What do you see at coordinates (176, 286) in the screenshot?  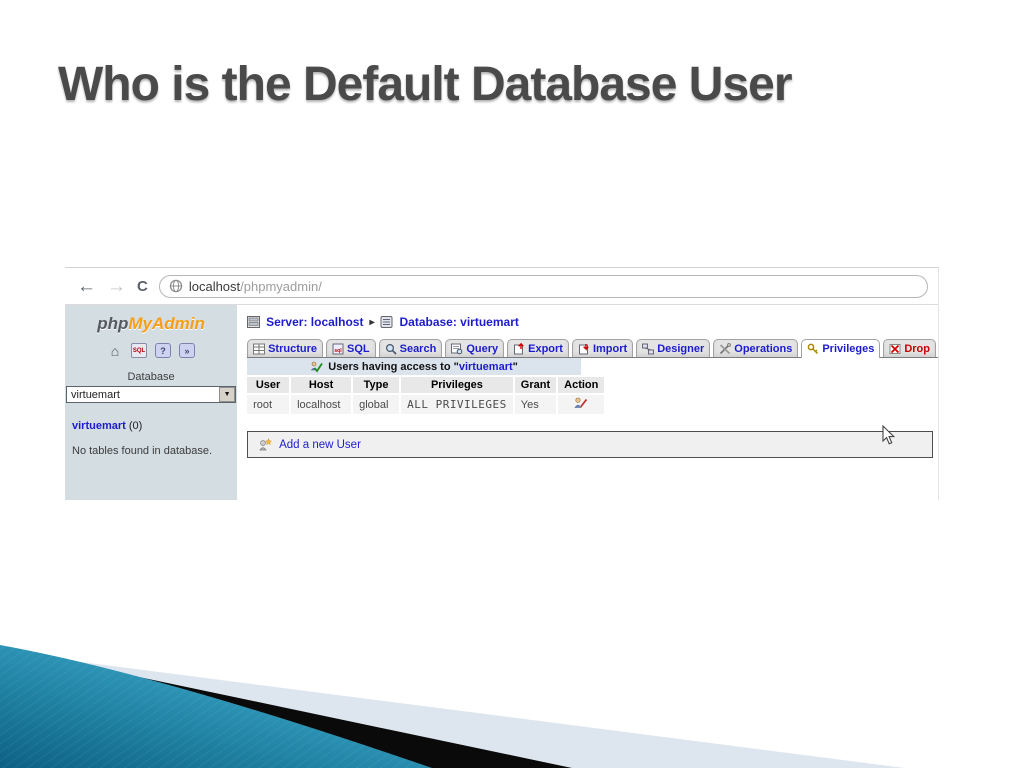 I see `globe-icon` at bounding box center [176, 286].